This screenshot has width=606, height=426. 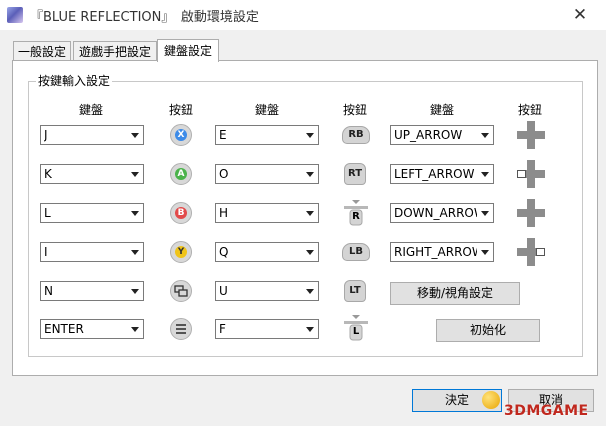 What do you see at coordinates (428, 135) in the screenshot?
I see `combo-value: UP_ARROW` at bounding box center [428, 135].